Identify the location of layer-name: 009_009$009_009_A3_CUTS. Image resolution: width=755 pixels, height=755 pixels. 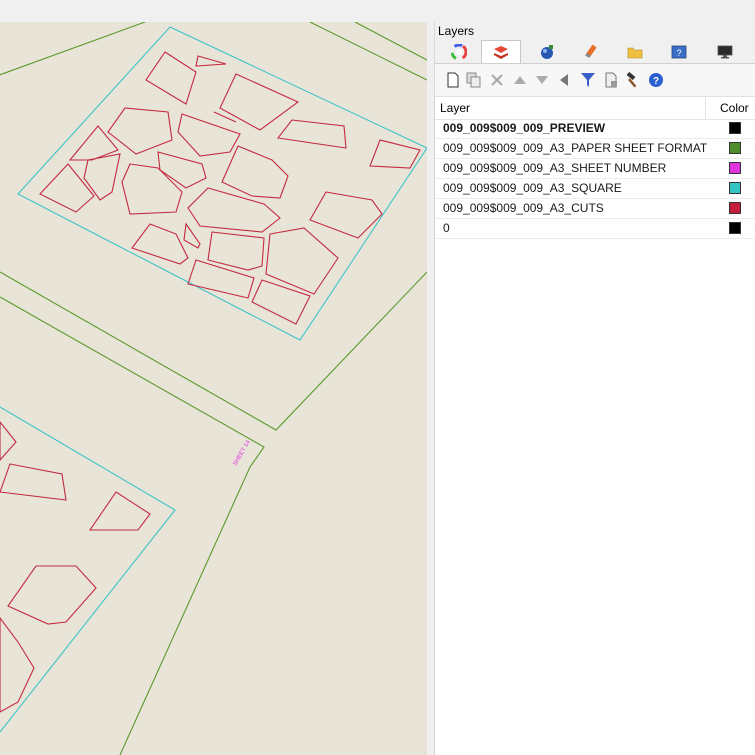
(523, 208).